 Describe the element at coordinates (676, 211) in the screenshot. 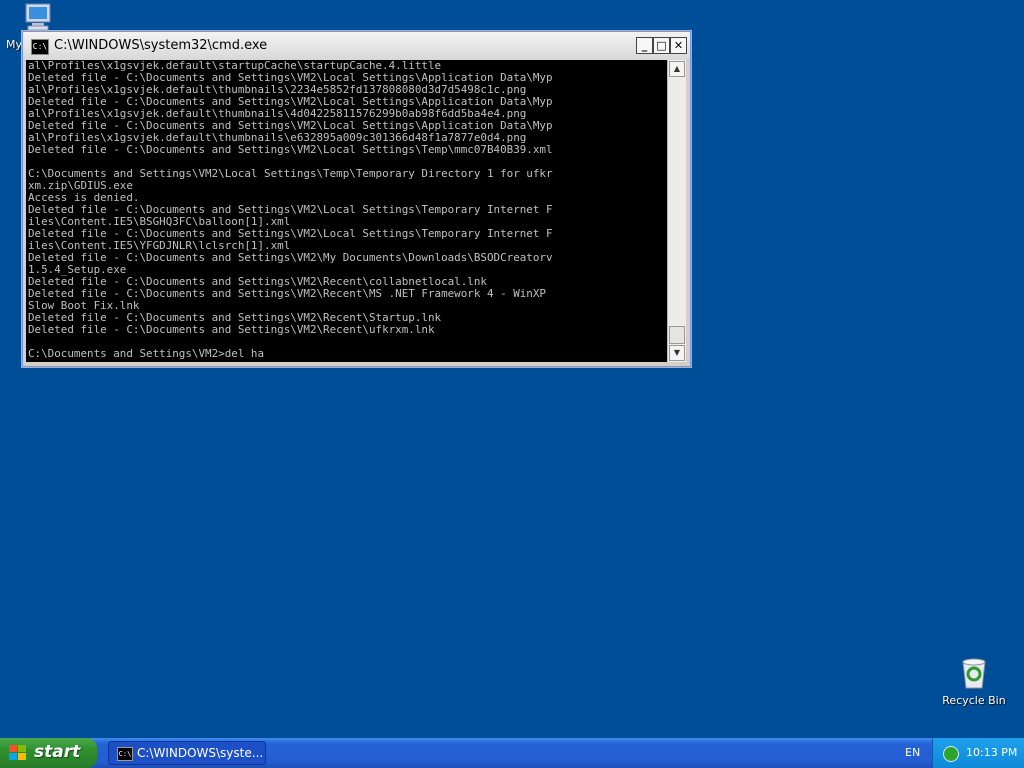

I see `vertical-scrollbar: ▲ ▼` at that location.